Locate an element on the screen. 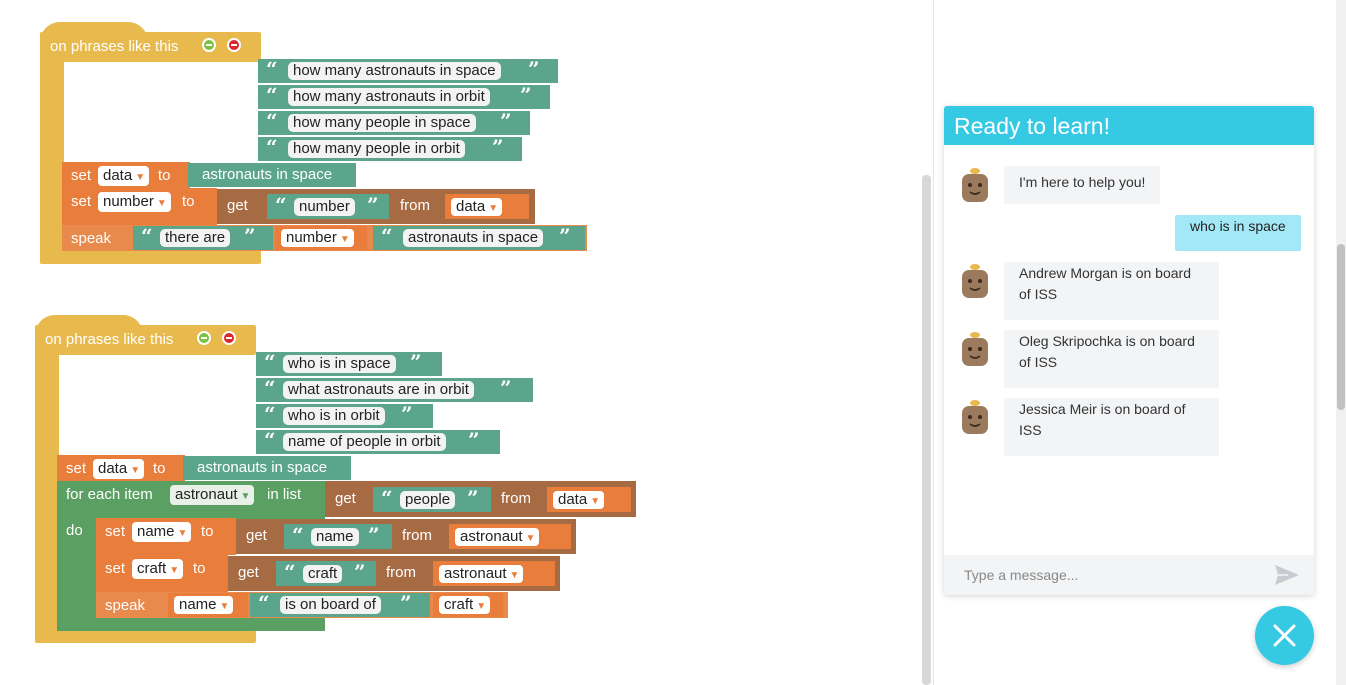 The image size is (1346, 685). speak-text-block: “ astronauts in space ” is located at coordinates (479, 238).